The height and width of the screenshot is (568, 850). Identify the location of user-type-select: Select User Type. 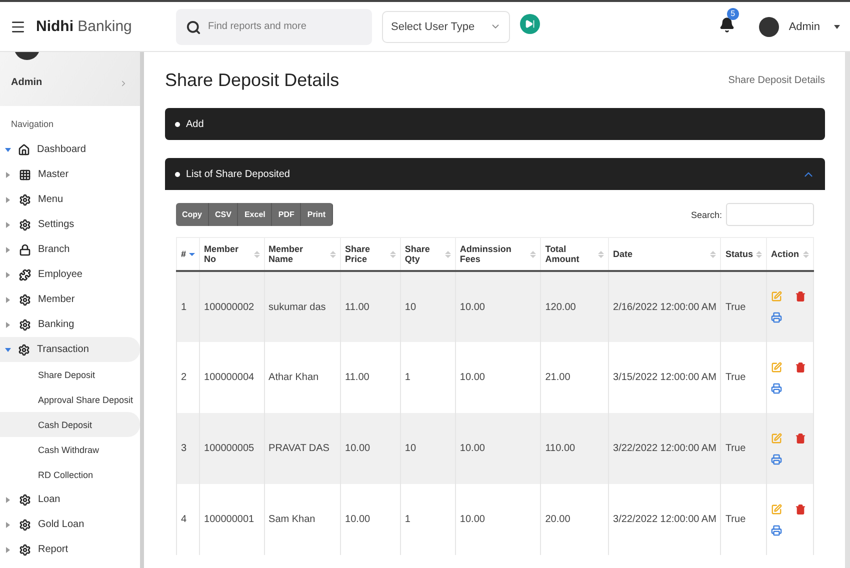
(446, 26).